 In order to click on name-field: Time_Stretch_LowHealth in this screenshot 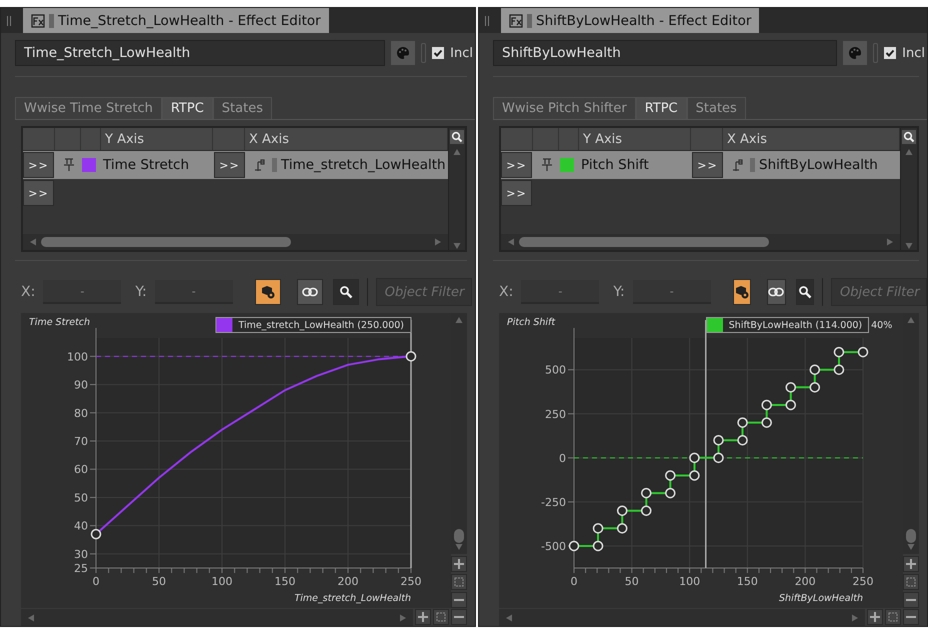, I will do `click(200, 53)`.